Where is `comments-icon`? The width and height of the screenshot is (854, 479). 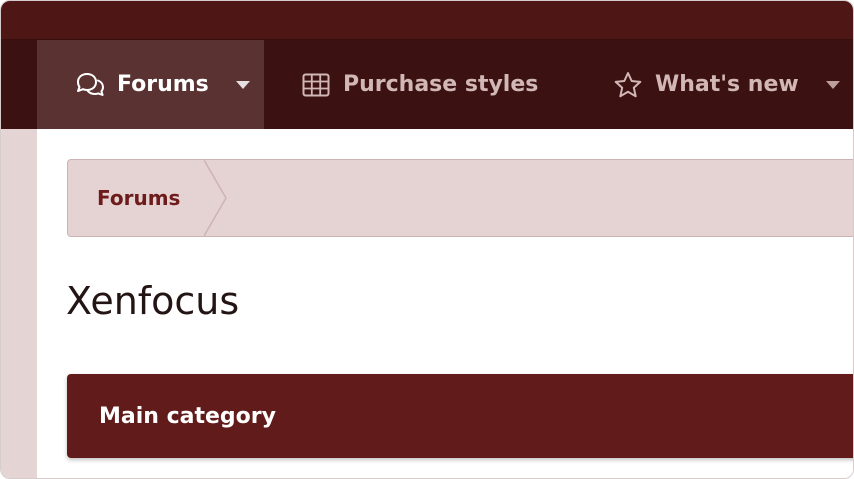 comments-icon is located at coordinates (90, 85).